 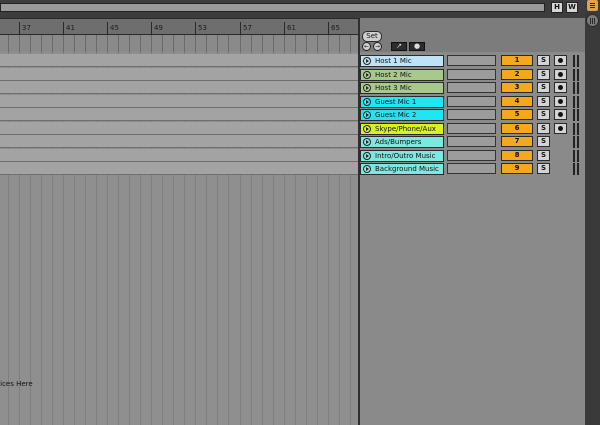 What do you see at coordinates (402, 142) in the screenshot?
I see `track-name-7: Ads/Bumpers` at bounding box center [402, 142].